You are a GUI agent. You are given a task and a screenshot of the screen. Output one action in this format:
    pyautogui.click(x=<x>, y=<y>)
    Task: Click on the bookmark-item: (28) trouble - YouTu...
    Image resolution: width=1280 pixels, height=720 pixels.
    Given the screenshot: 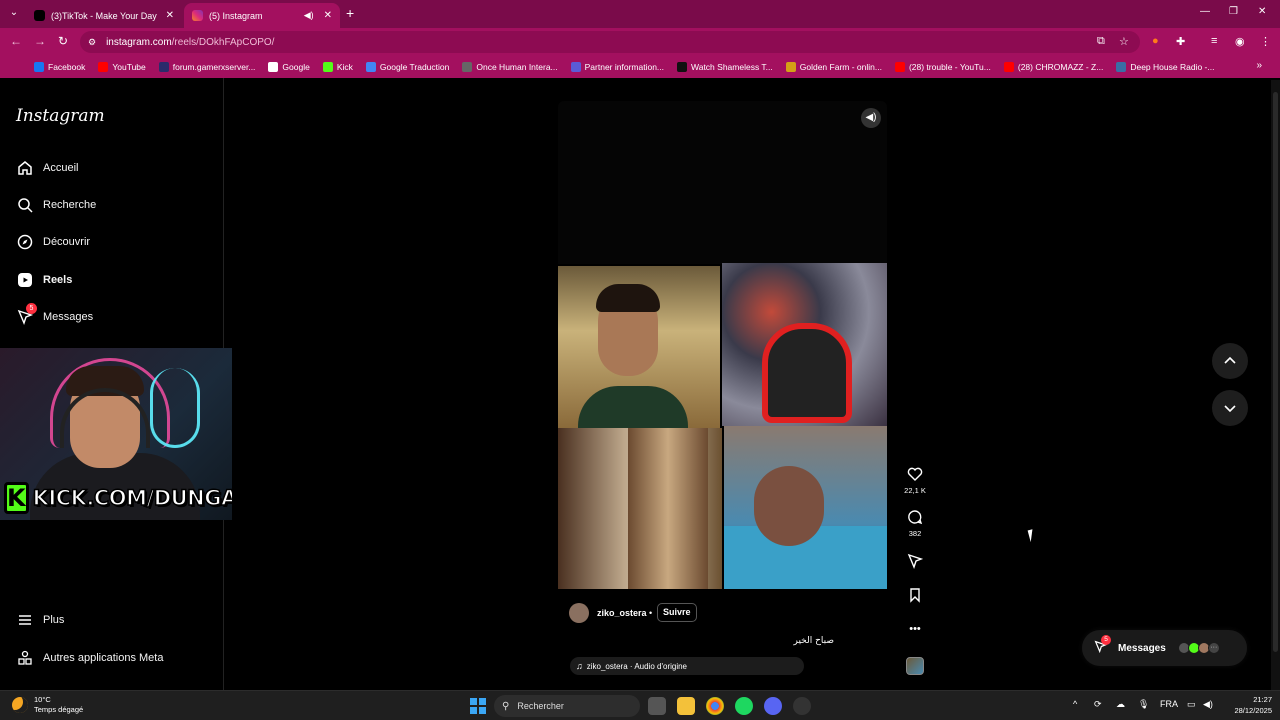 What is the action you would take?
    pyautogui.click(x=942, y=67)
    